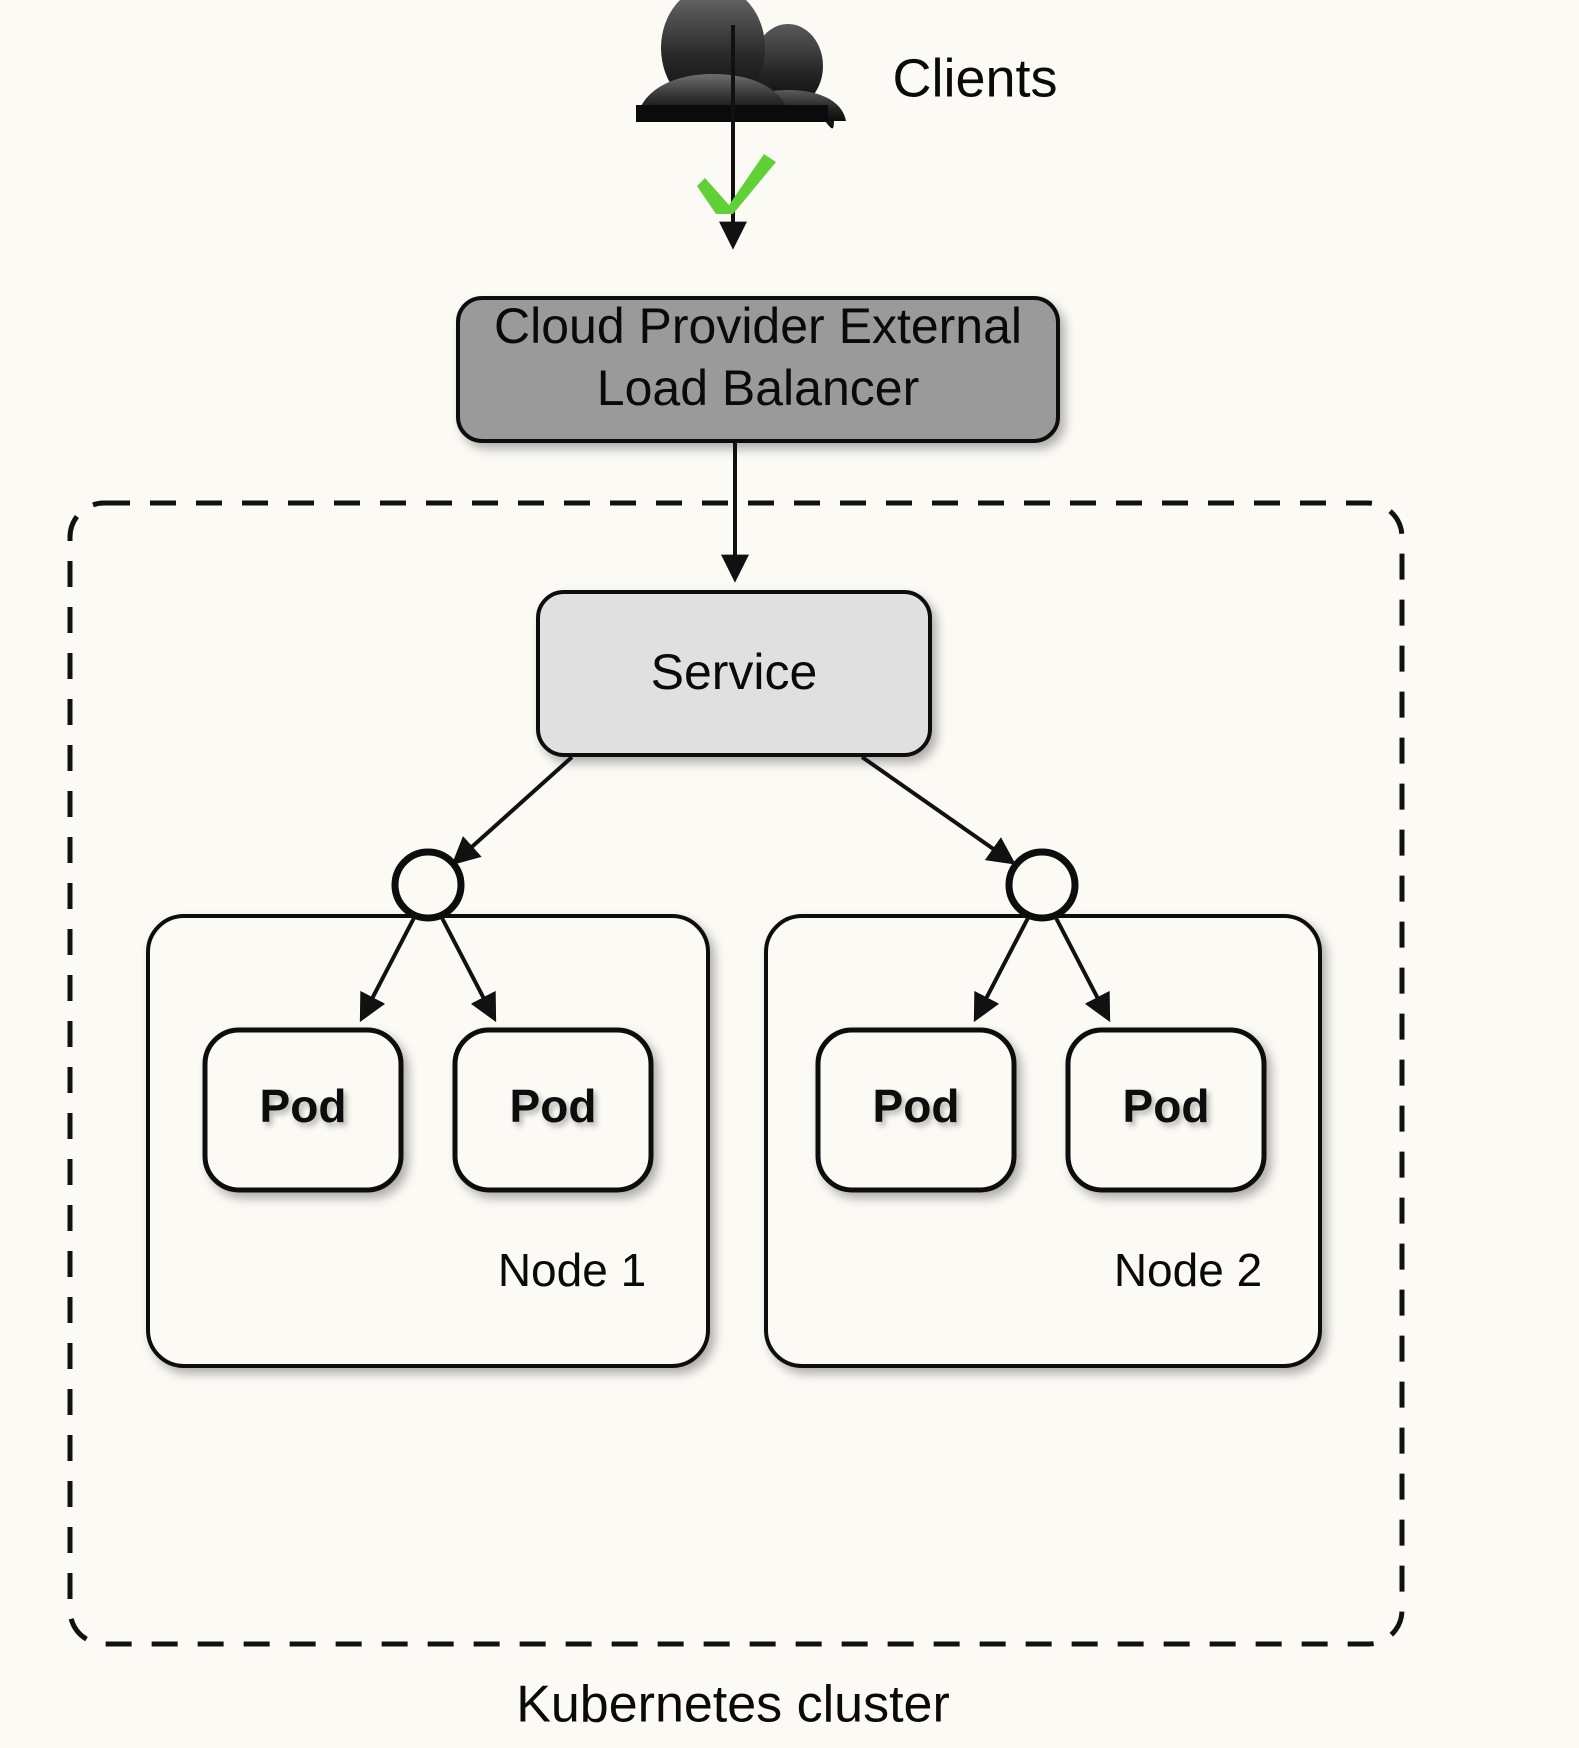 The width and height of the screenshot is (1579, 1748). Describe the element at coordinates (572, 1270) in the screenshot. I see `node-1-label: Node 1` at that location.